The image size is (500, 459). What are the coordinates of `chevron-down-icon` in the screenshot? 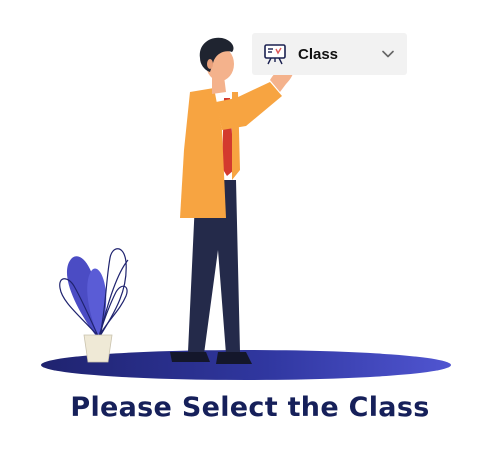 It's located at (388, 54).